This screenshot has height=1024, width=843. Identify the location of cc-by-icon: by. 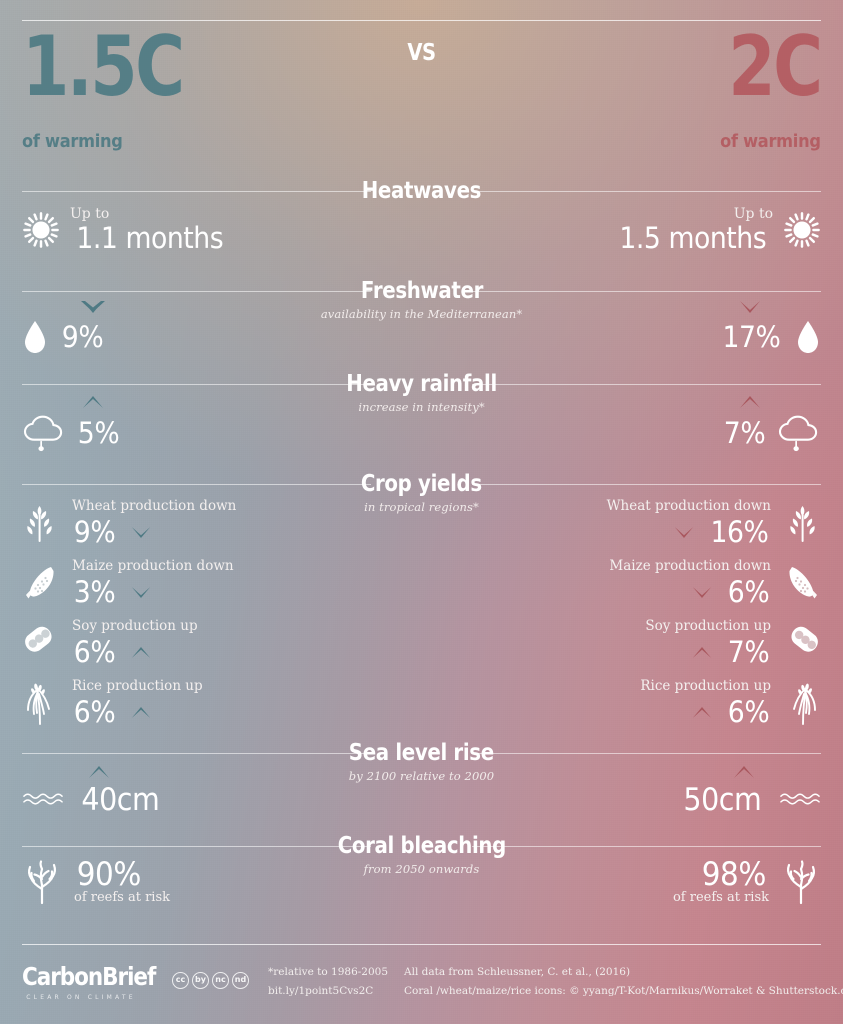
(200, 980).